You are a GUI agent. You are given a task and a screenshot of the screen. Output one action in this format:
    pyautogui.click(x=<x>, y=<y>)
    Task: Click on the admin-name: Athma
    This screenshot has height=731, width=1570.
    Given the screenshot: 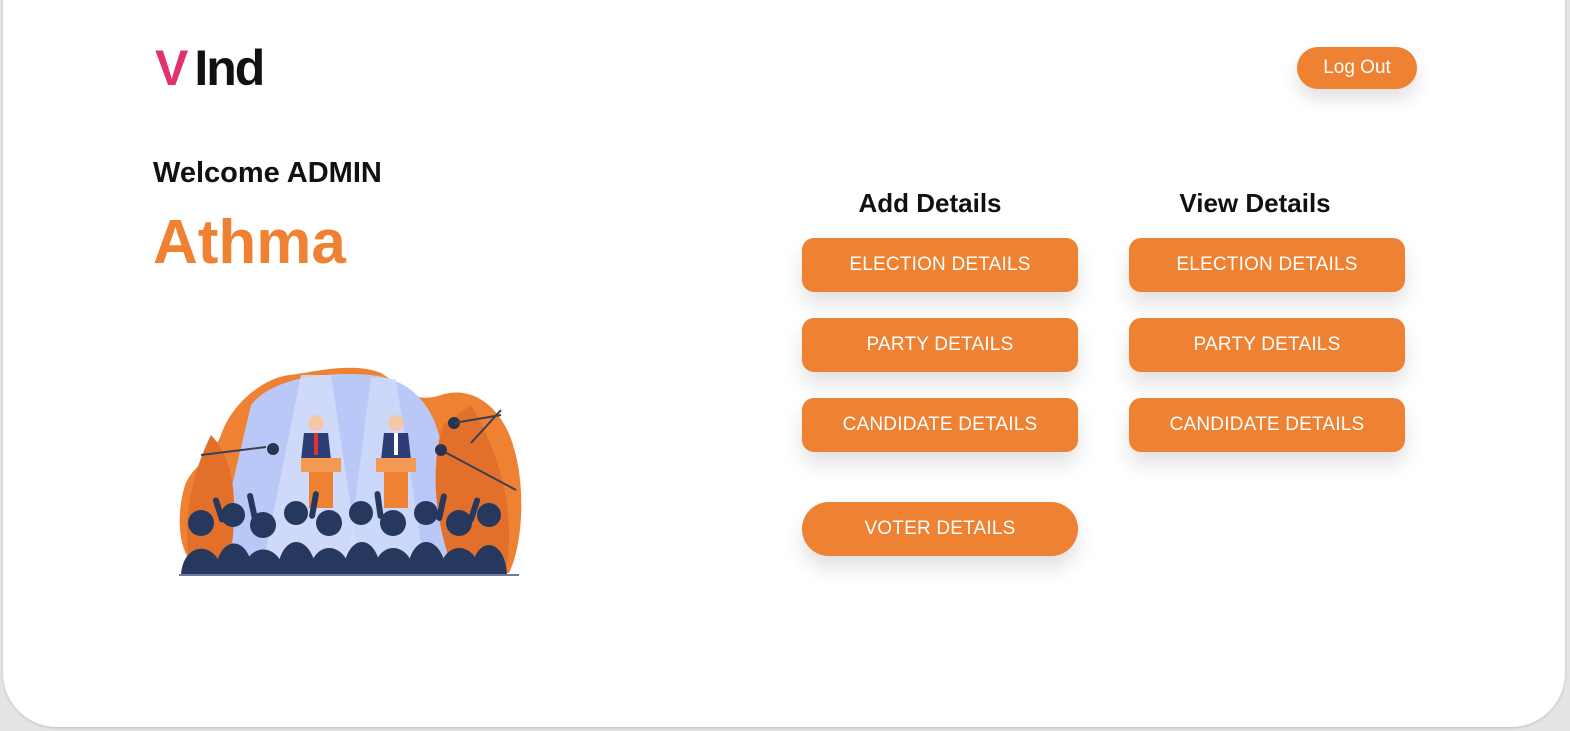 What is the action you would take?
    pyautogui.click(x=249, y=242)
    